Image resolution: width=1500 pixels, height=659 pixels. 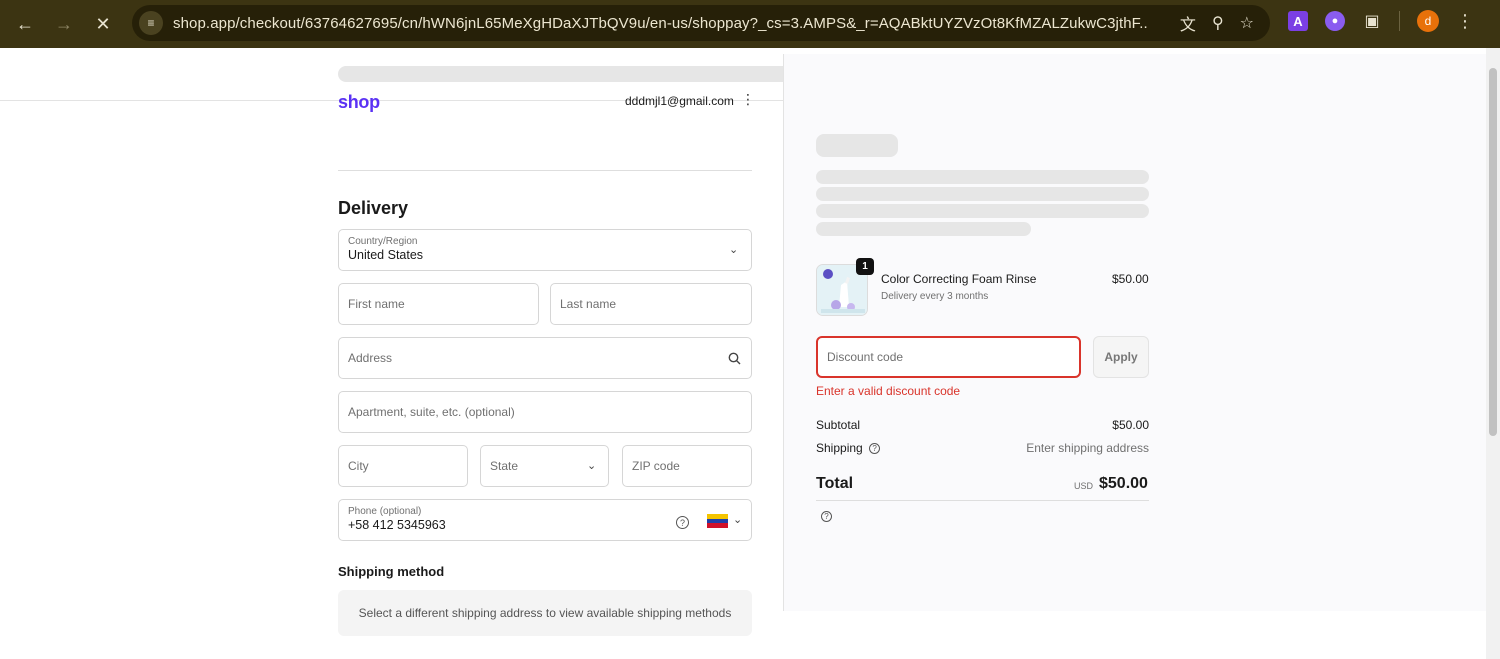 What do you see at coordinates (1087, 448) in the screenshot?
I see `shipping-value: Enter shipping address` at bounding box center [1087, 448].